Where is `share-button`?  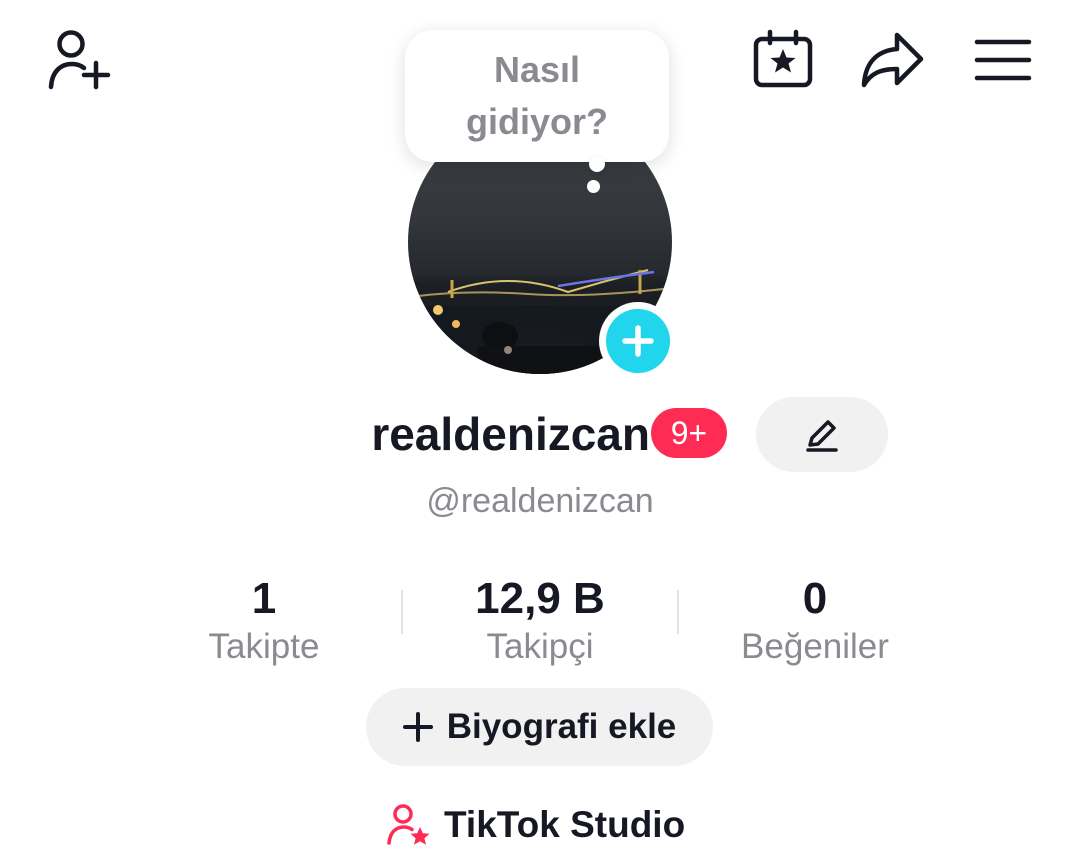
share-button is located at coordinates (892, 59).